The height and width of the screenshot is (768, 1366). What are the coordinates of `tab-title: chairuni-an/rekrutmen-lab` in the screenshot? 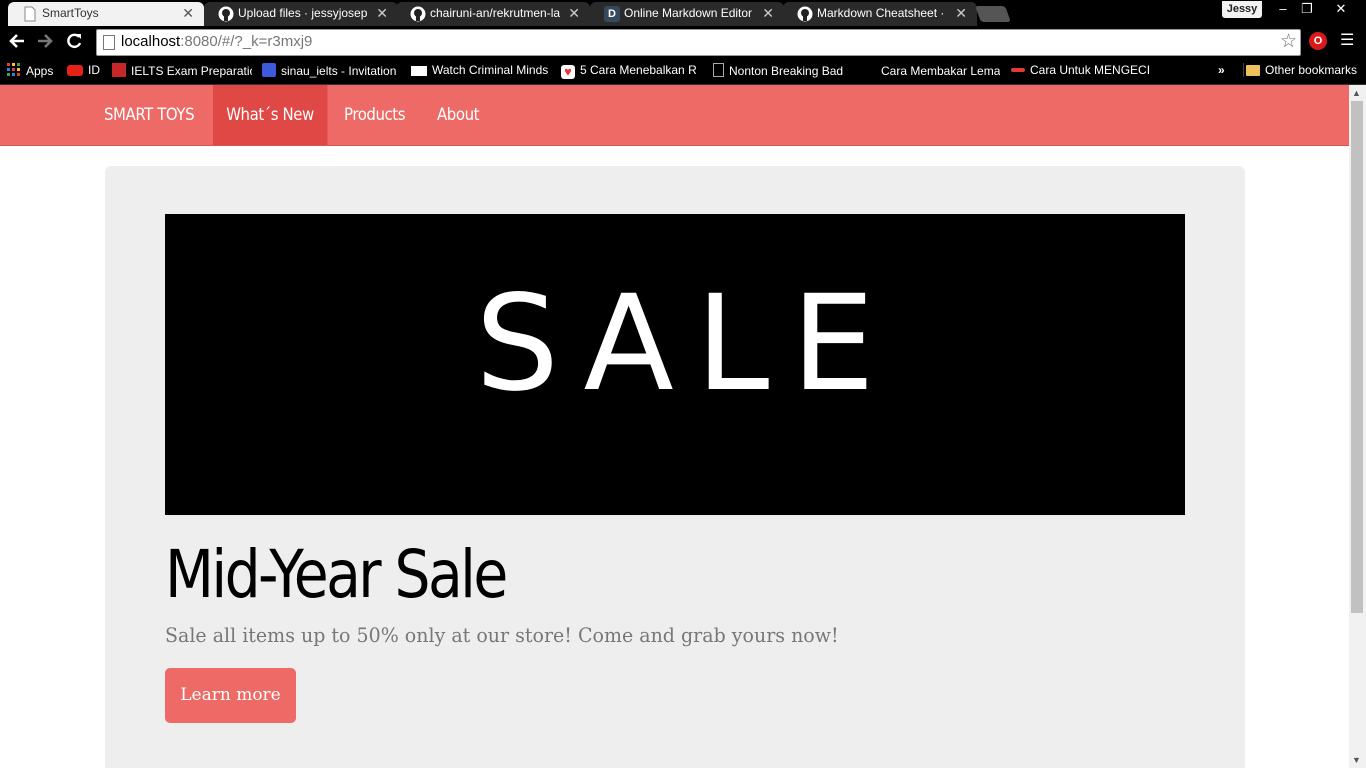 It's located at (495, 13).